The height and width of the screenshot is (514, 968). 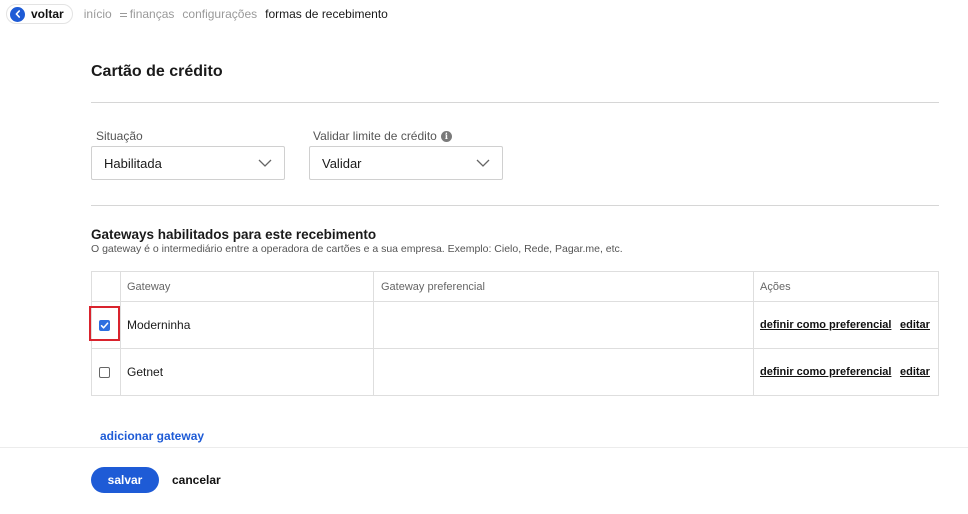 I want to click on back-button: voltar, so click(x=39, y=14).